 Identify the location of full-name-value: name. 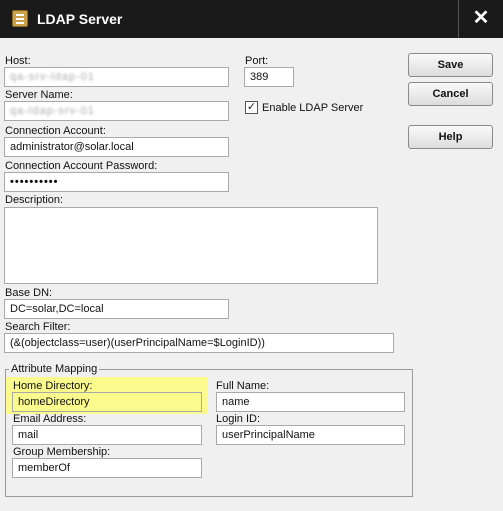
(236, 402).